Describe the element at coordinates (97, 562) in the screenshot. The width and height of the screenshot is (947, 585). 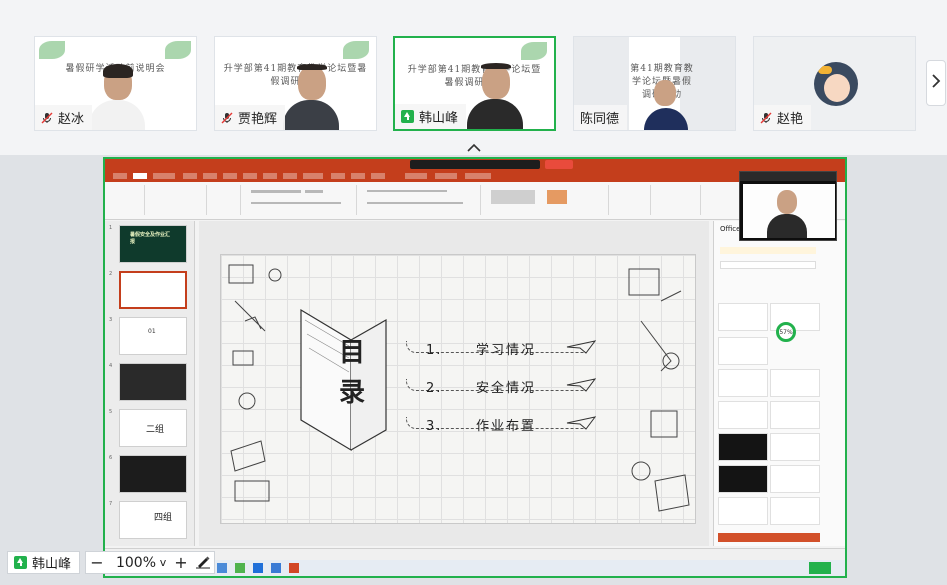
I see `zoom-out-button: −` at that location.